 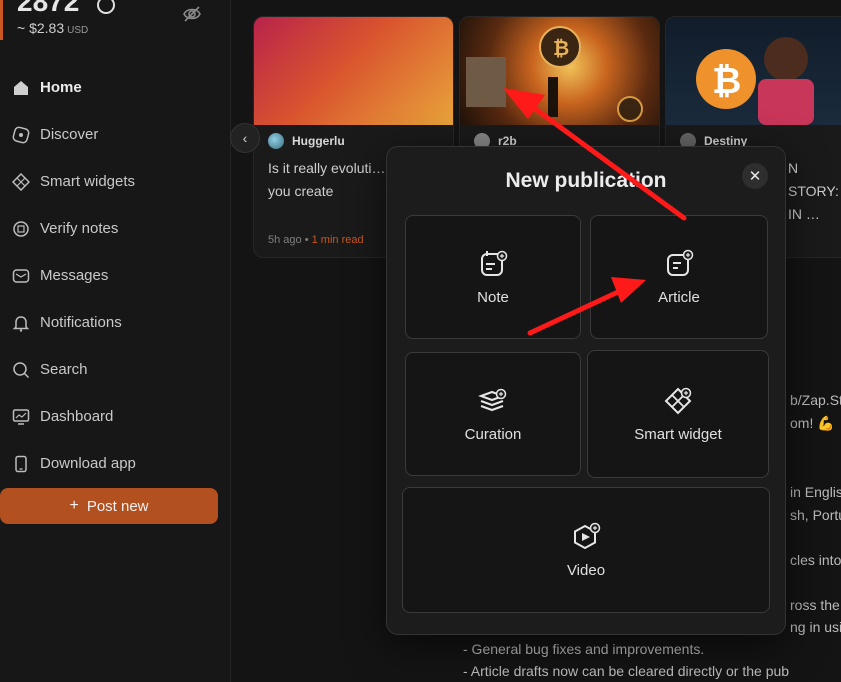 What do you see at coordinates (587, 535) in the screenshot?
I see `video-icon` at bounding box center [587, 535].